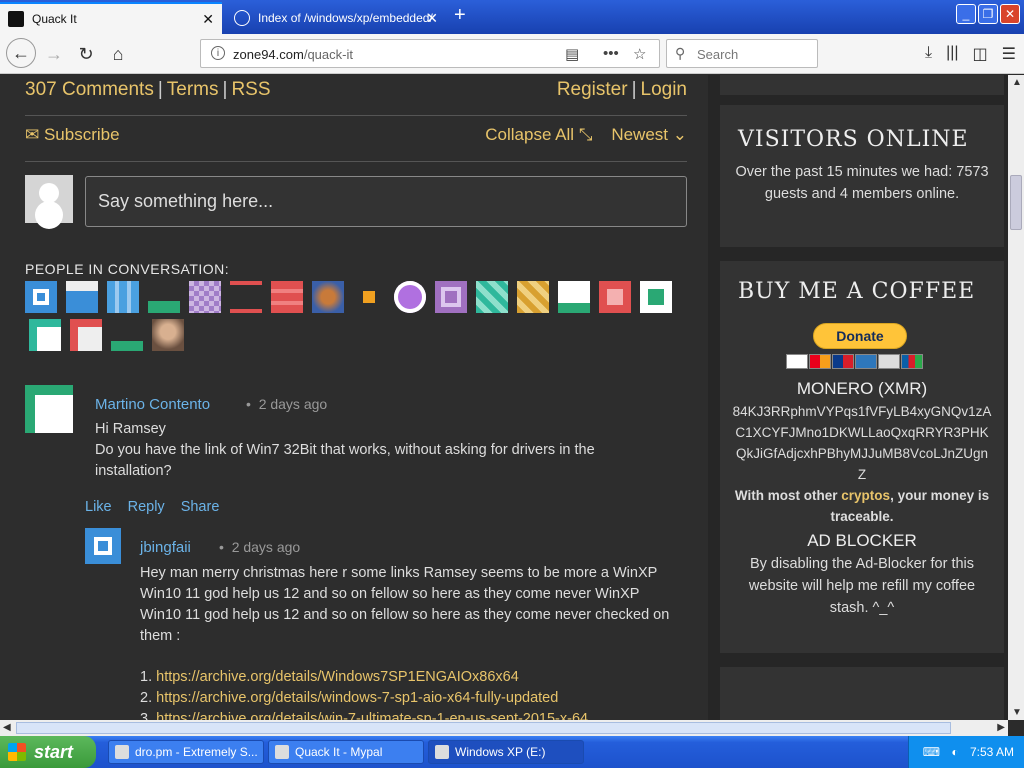 The height and width of the screenshot is (768, 1024). Describe the element at coordinates (146, 507) in the screenshot. I see `reply-button: Reply` at that location.